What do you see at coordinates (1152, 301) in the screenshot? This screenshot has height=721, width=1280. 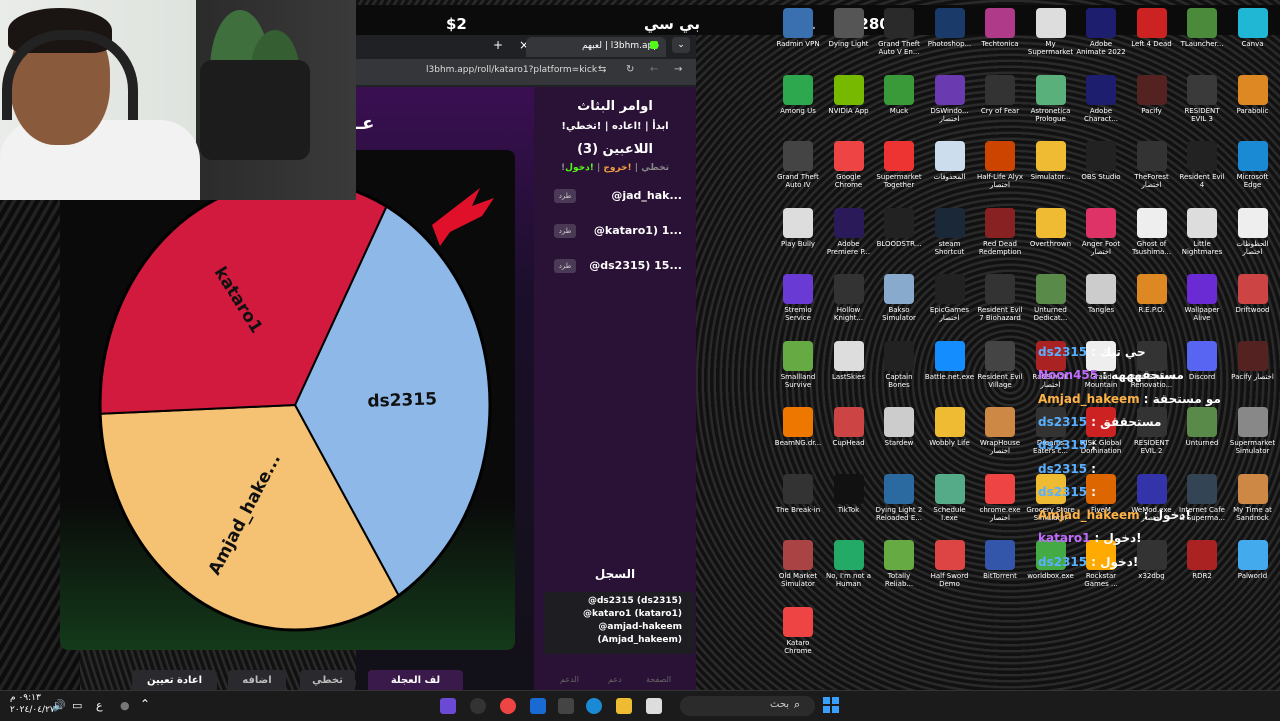 I see `desktop-icon: R.E.P.O.` at bounding box center [1152, 301].